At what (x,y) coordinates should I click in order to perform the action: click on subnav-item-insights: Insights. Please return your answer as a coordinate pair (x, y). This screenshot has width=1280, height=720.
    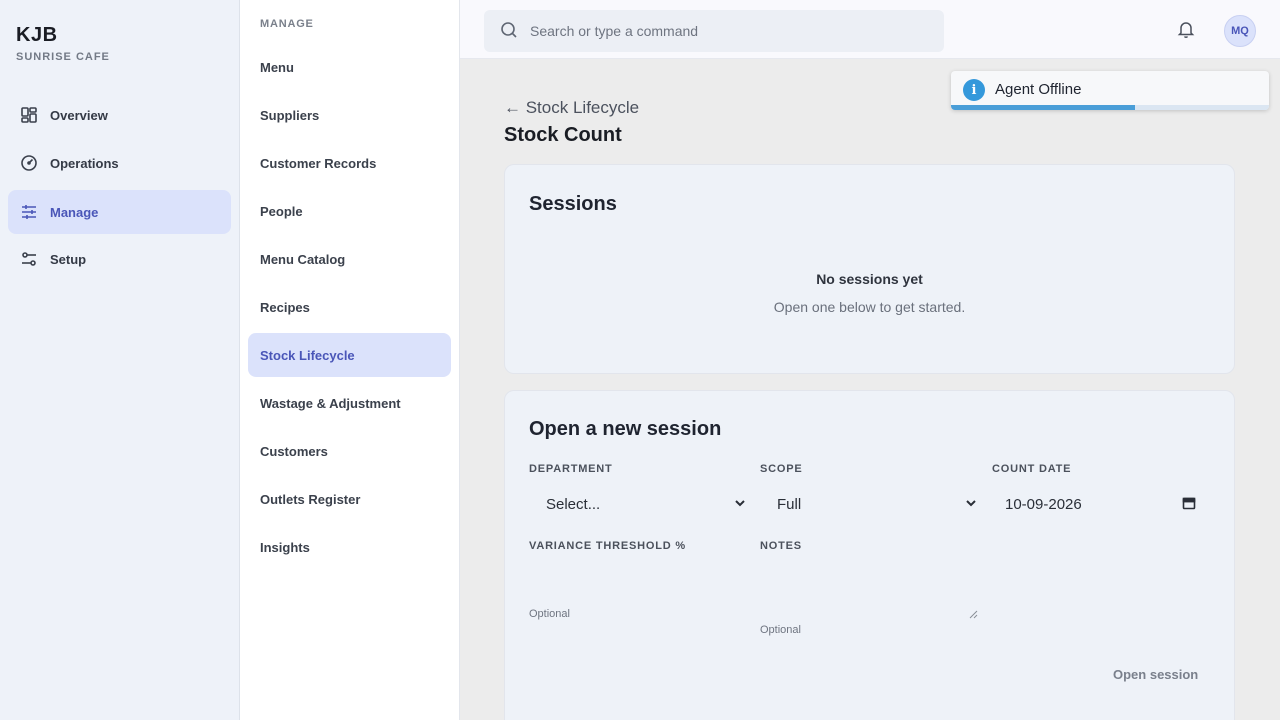
    Looking at the image, I should click on (349, 547).